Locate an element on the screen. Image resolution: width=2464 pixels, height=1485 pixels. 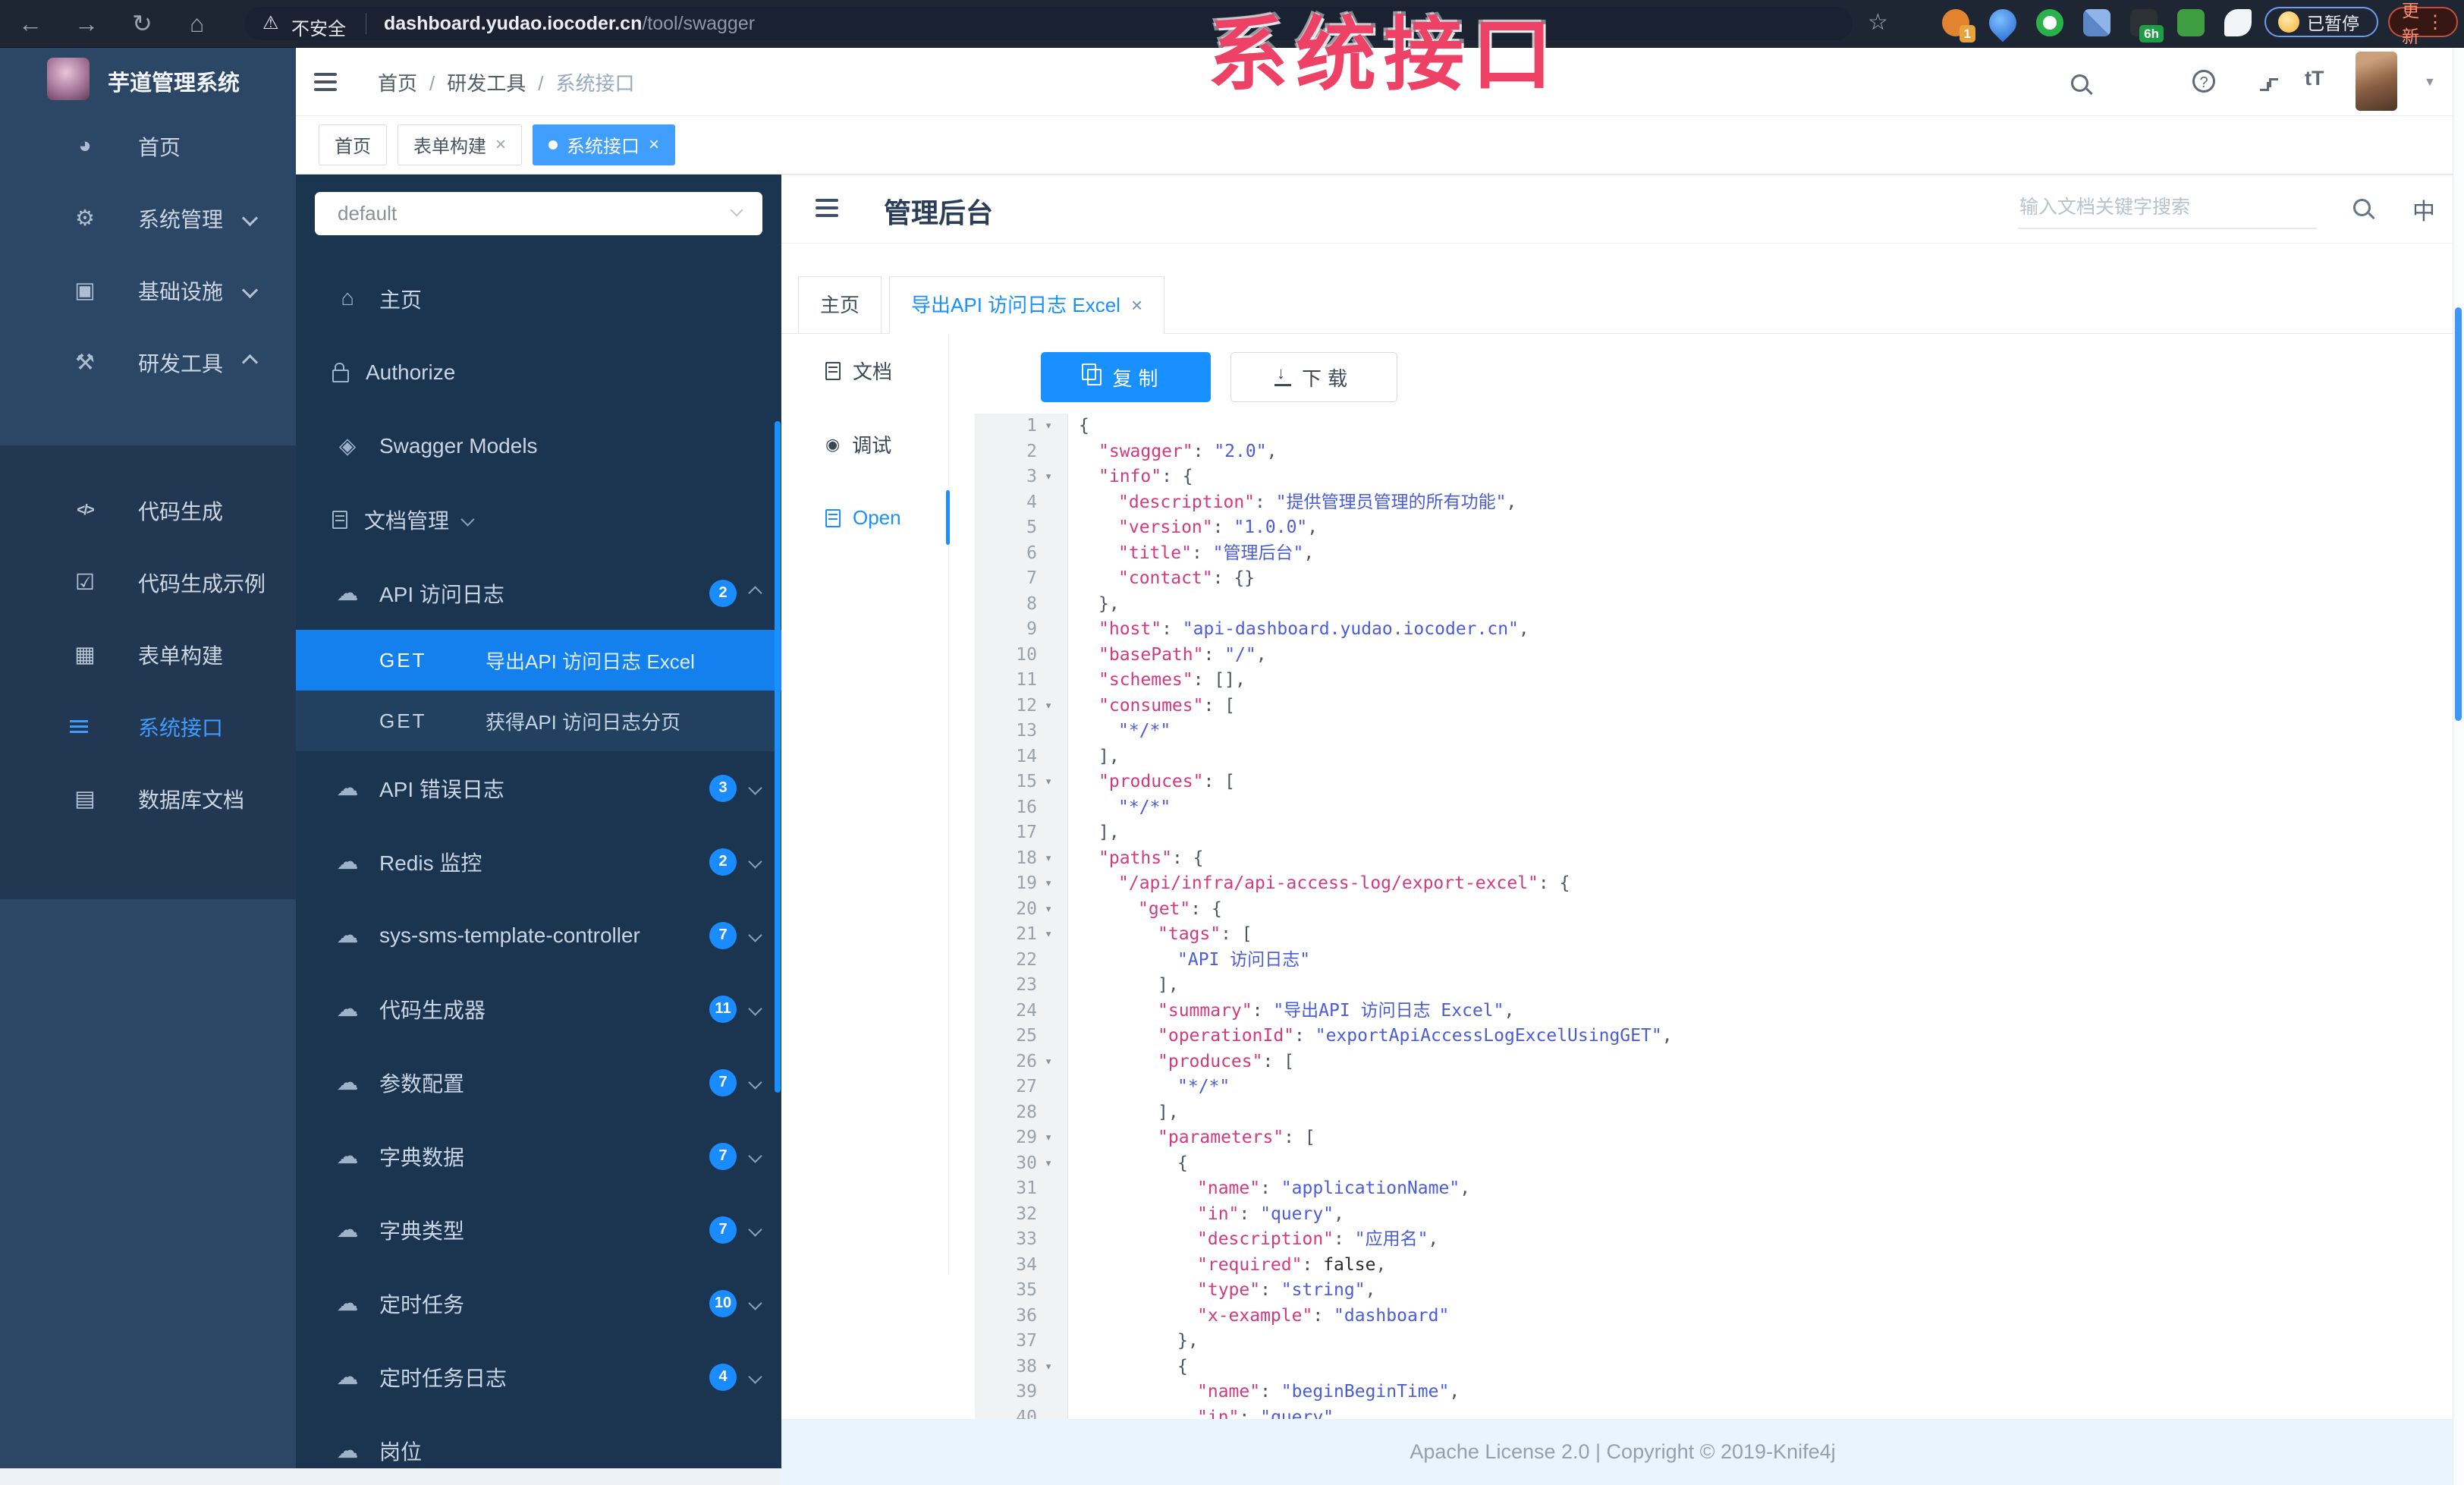
api-group: Swagger Models is located at coordinates (538, 446).